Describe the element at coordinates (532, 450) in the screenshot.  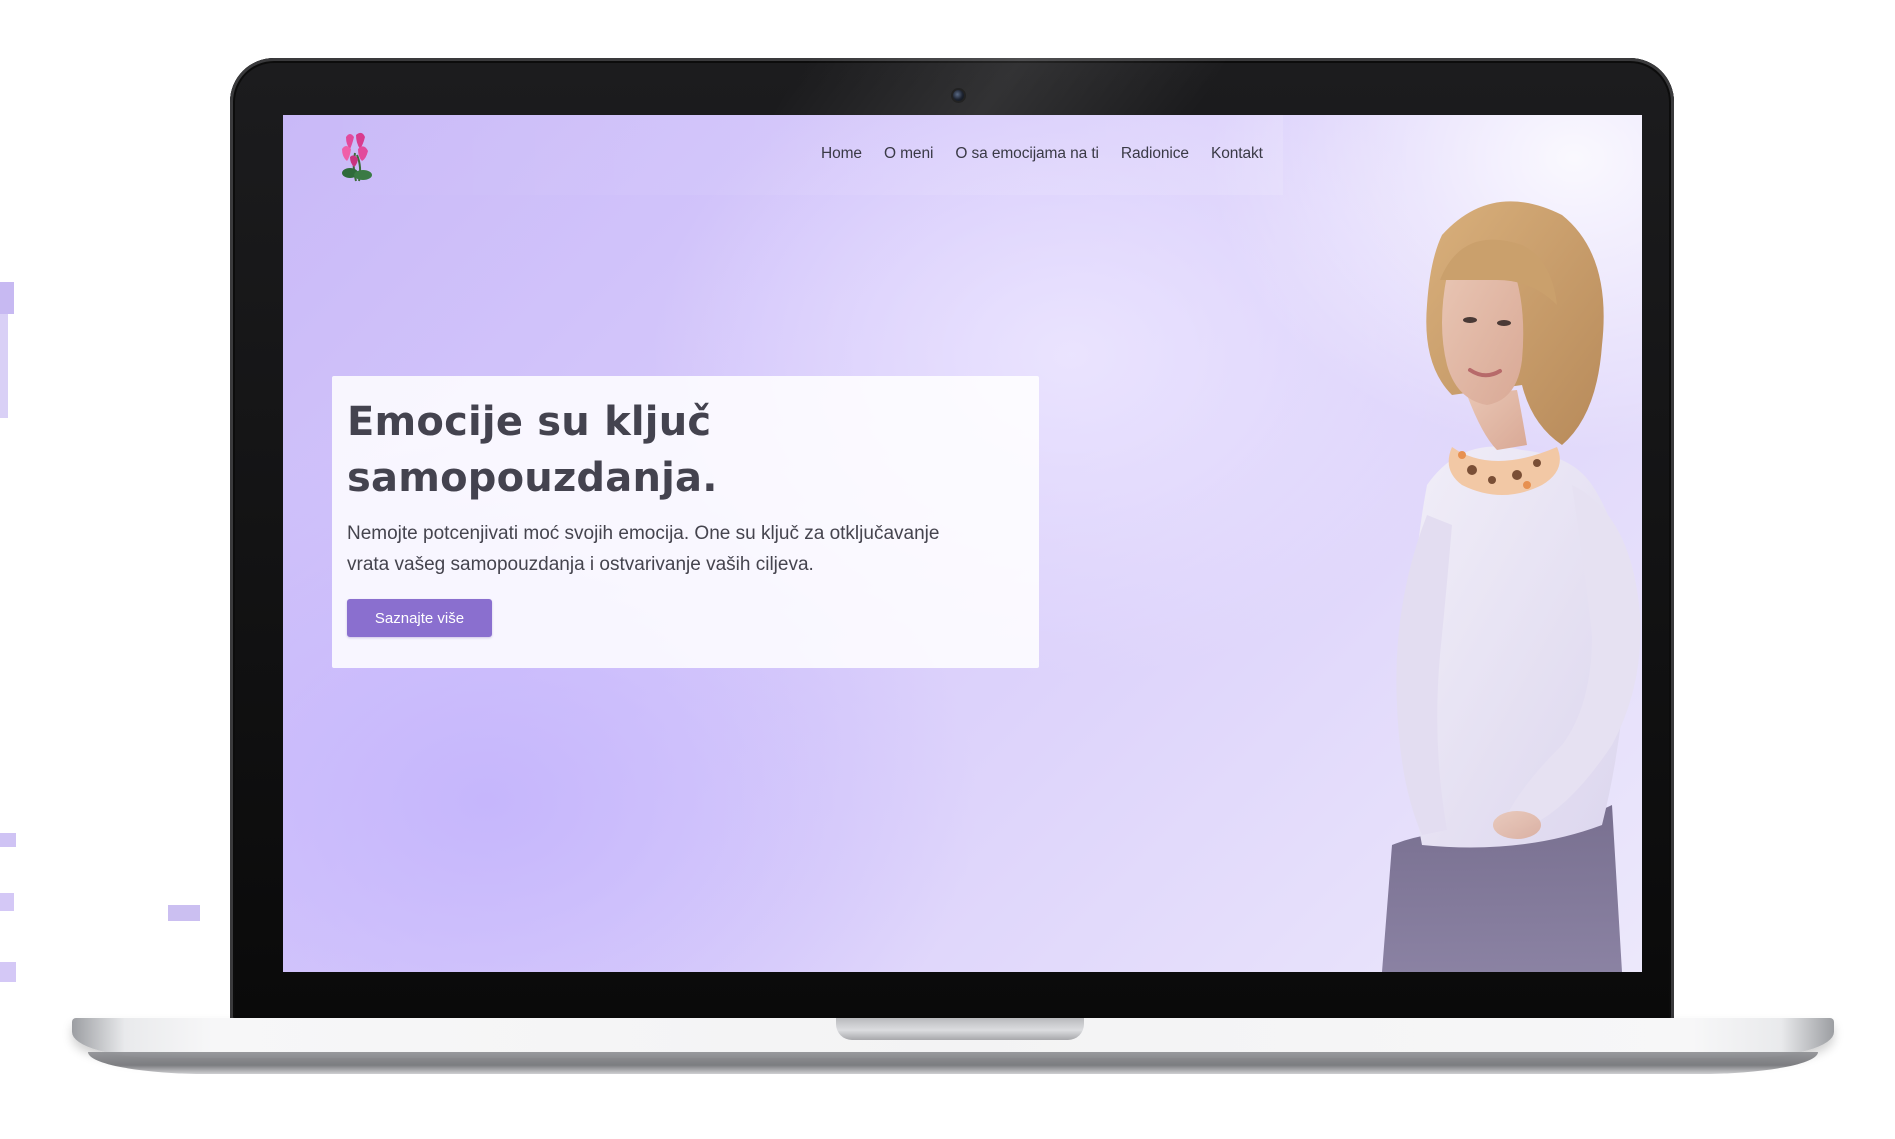
I see `hero-title: Emocije su ključ samopouzdanja.` at that location.